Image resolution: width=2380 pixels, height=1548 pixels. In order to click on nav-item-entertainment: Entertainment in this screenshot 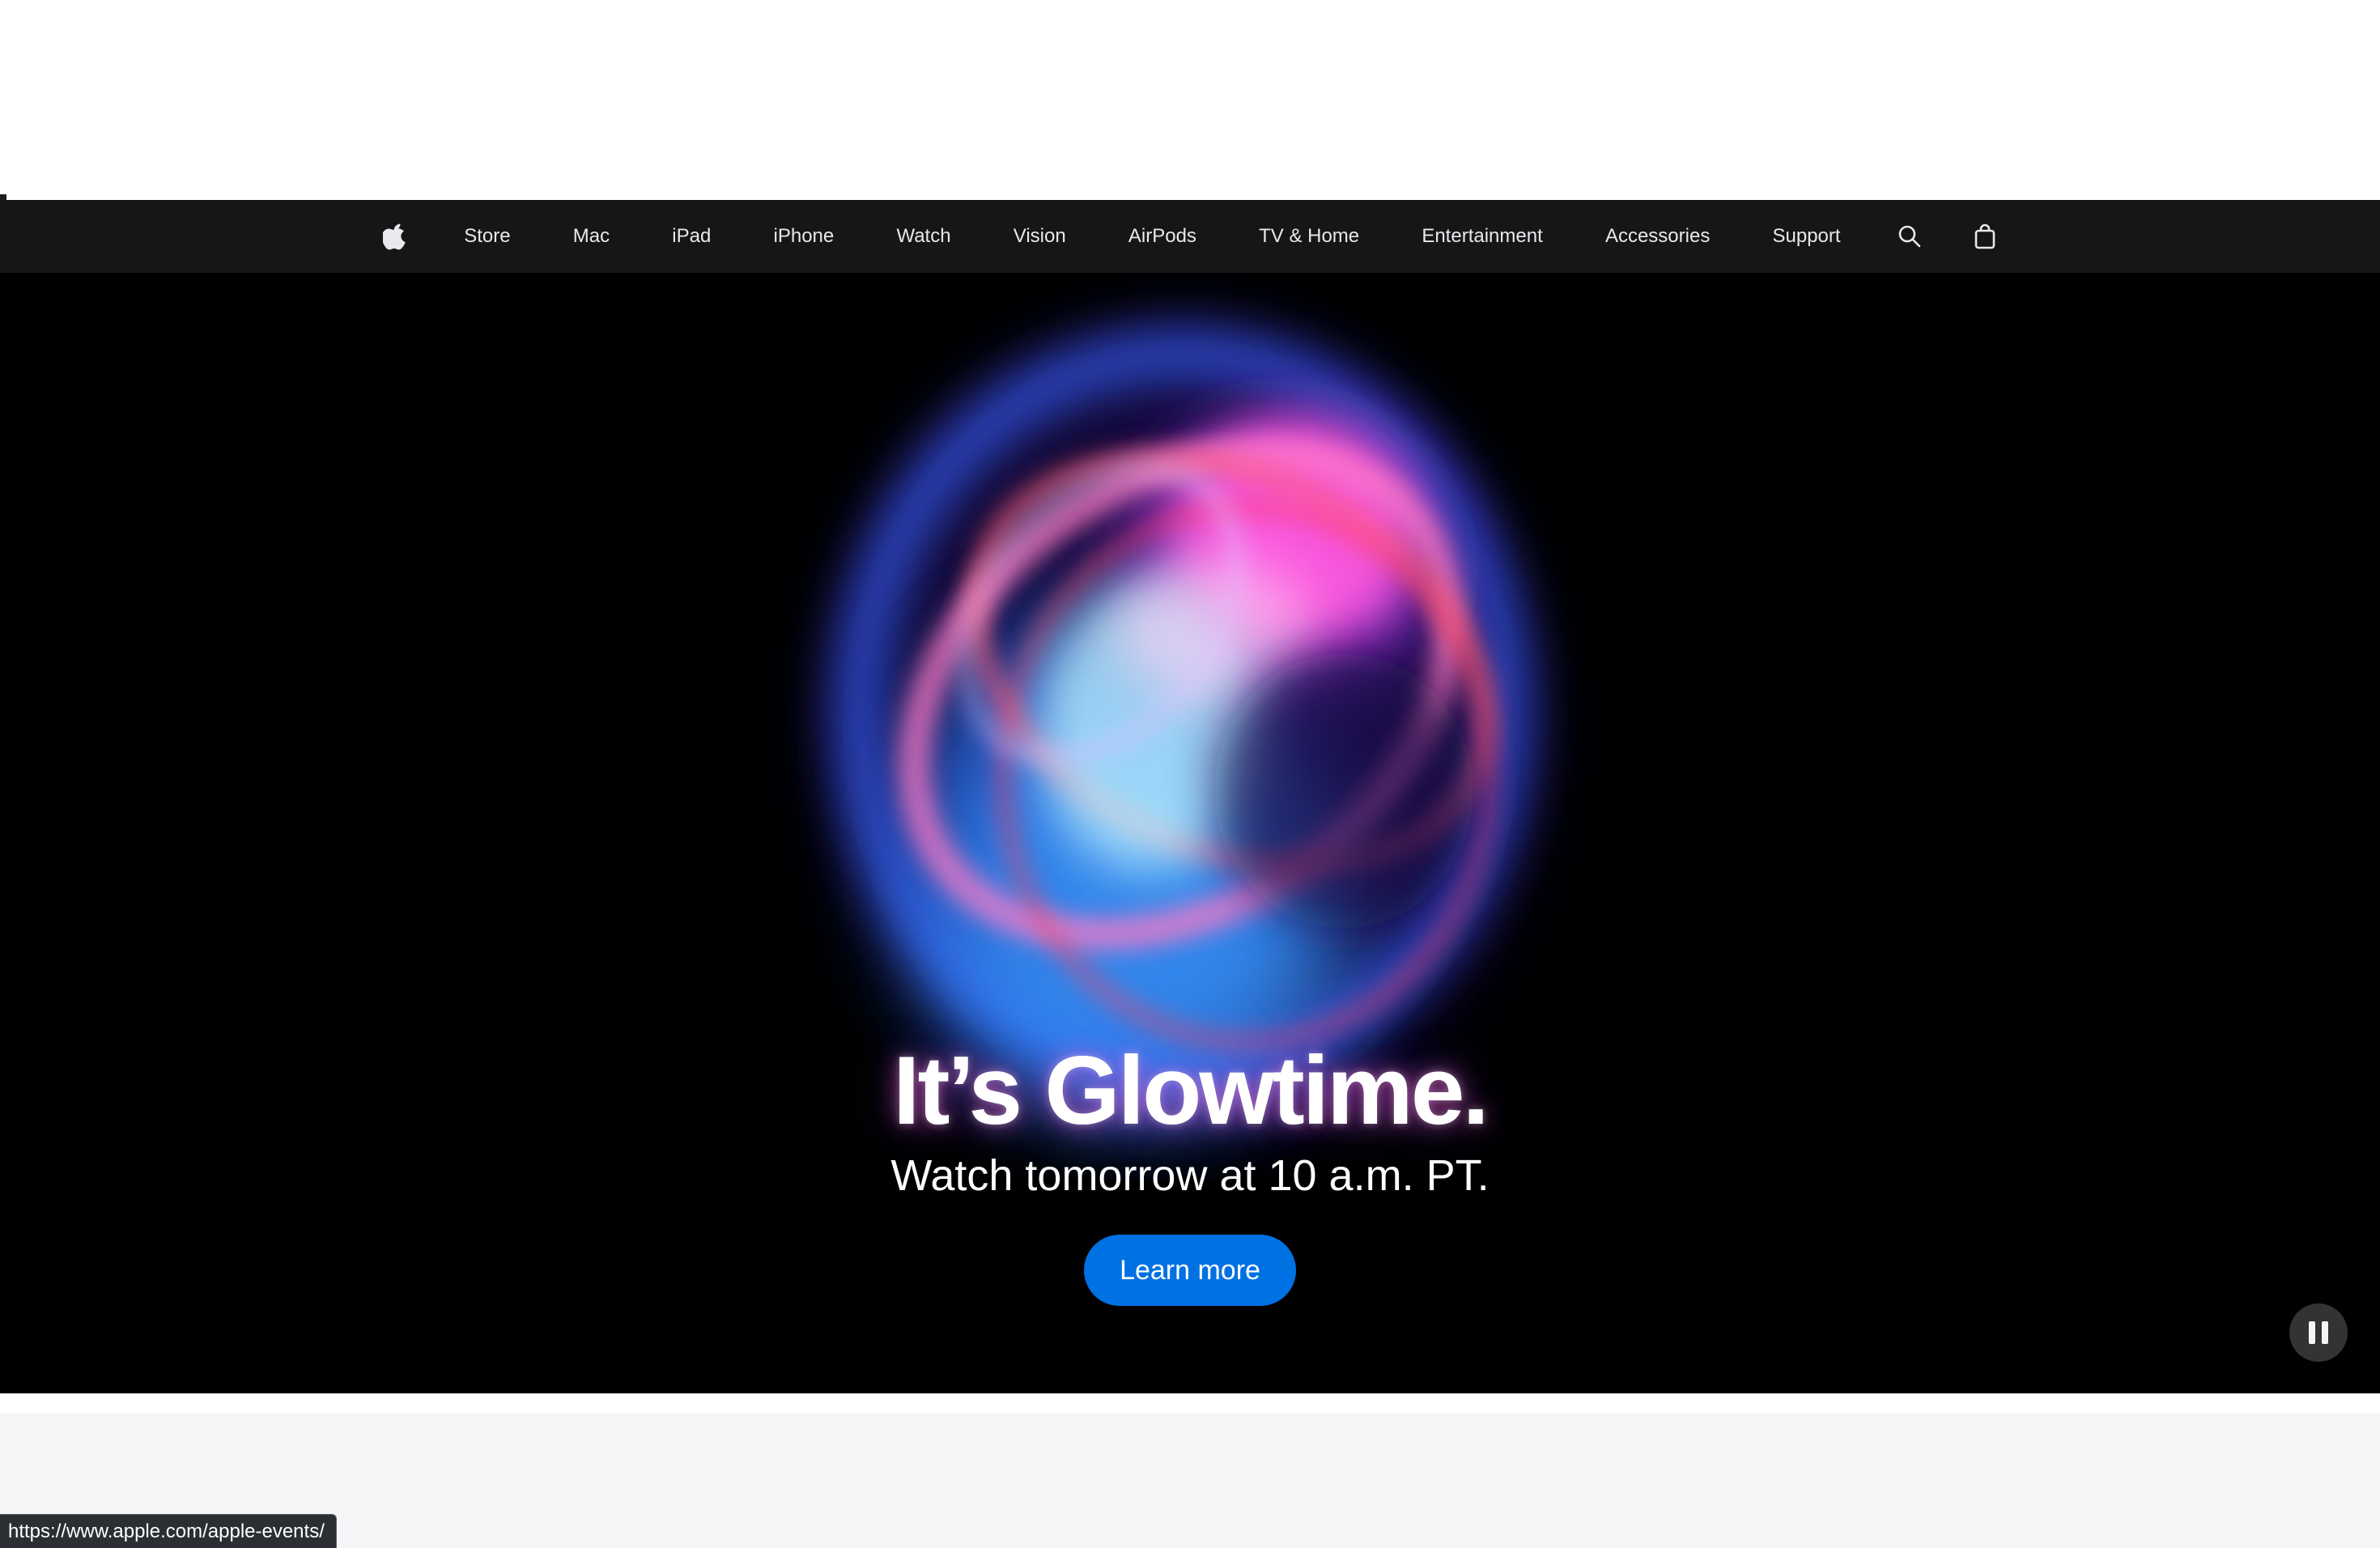, I will do `click(1482, 237)`.